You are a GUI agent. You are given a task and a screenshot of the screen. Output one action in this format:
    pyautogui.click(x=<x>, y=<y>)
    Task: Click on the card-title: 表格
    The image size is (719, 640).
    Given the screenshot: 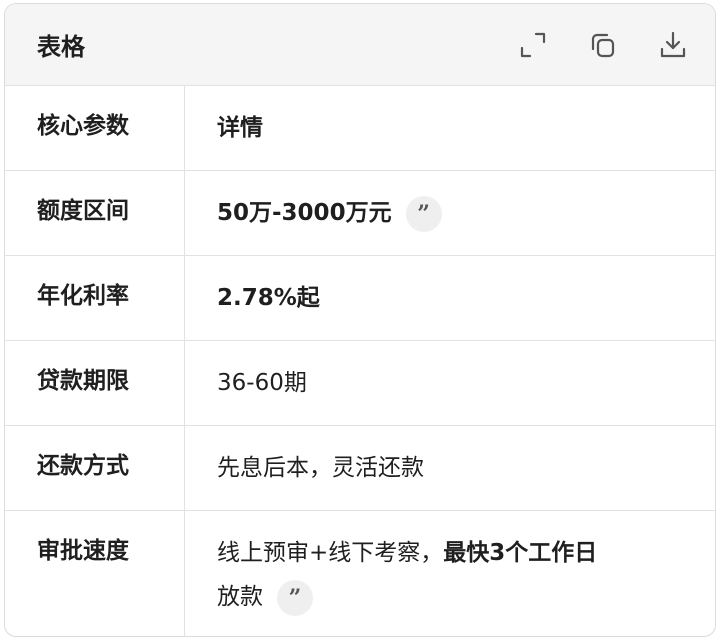 What is the action you would take?
    pyautogui.click(x=61, y=47)
    